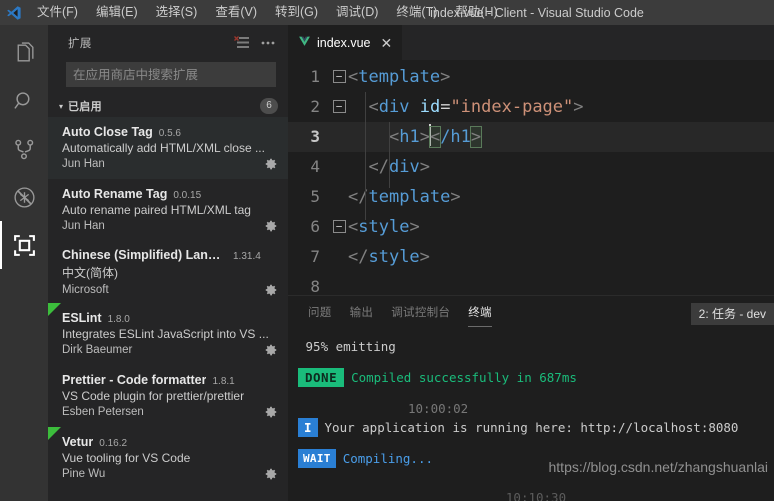  I want to click on extension-version: 1.8.1, so click(223, 381).